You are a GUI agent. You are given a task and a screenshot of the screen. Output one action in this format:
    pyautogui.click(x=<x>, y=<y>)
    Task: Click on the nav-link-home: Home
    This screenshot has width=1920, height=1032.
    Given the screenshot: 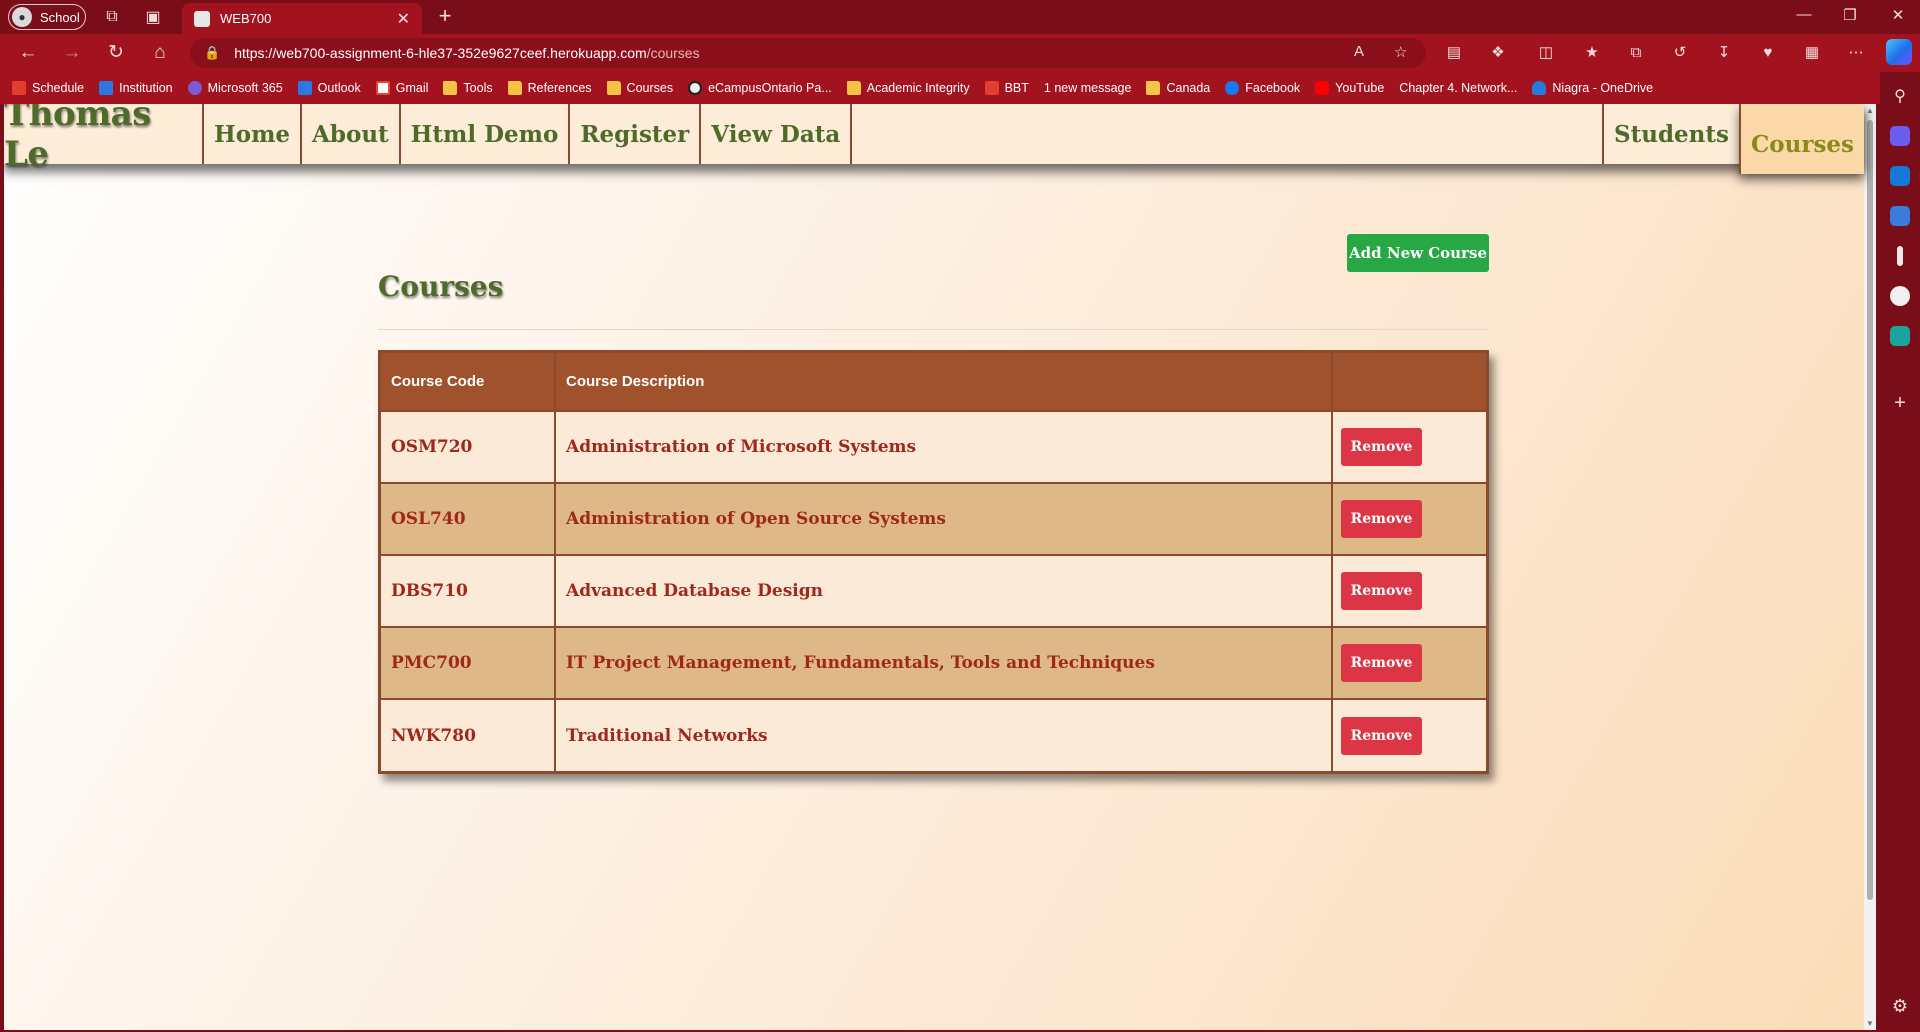 What is the action you would take?
    pyautogui.click(x=253, y=134)
    